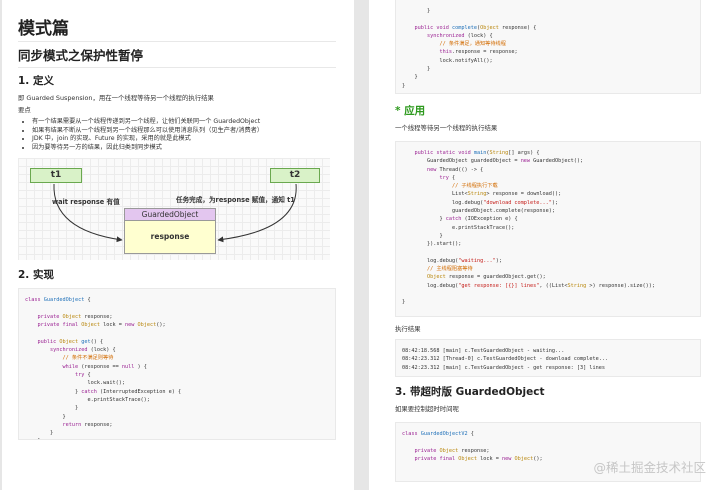 This screenshot has height=490, width=720. I want to click on thread-t1-node: t1, so click(56, 176).